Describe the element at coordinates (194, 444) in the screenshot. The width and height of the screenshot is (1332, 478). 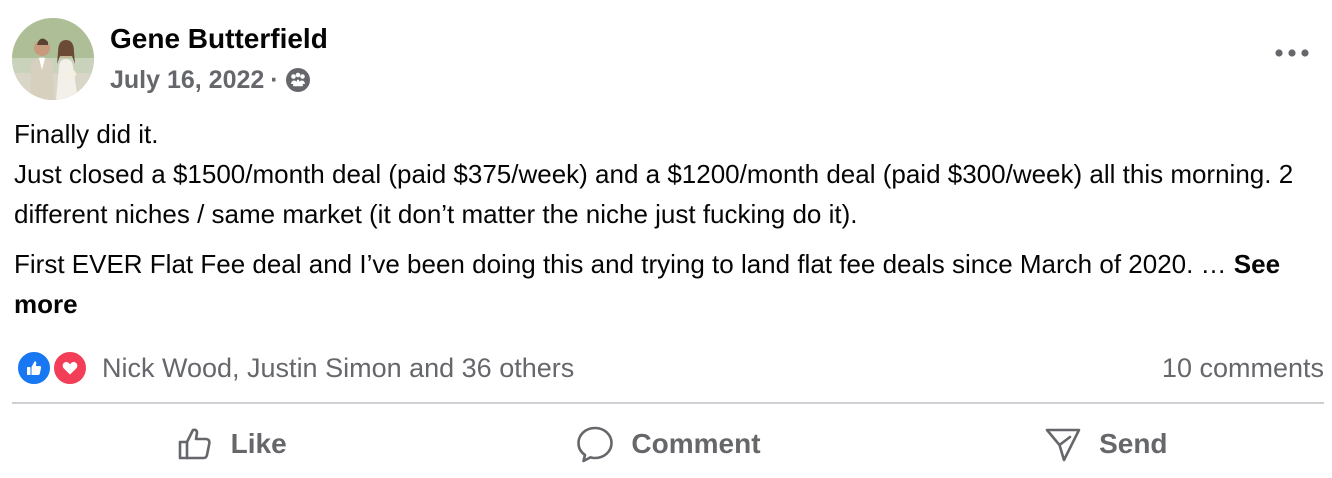
I see `thumbs-up-icon` at that location.